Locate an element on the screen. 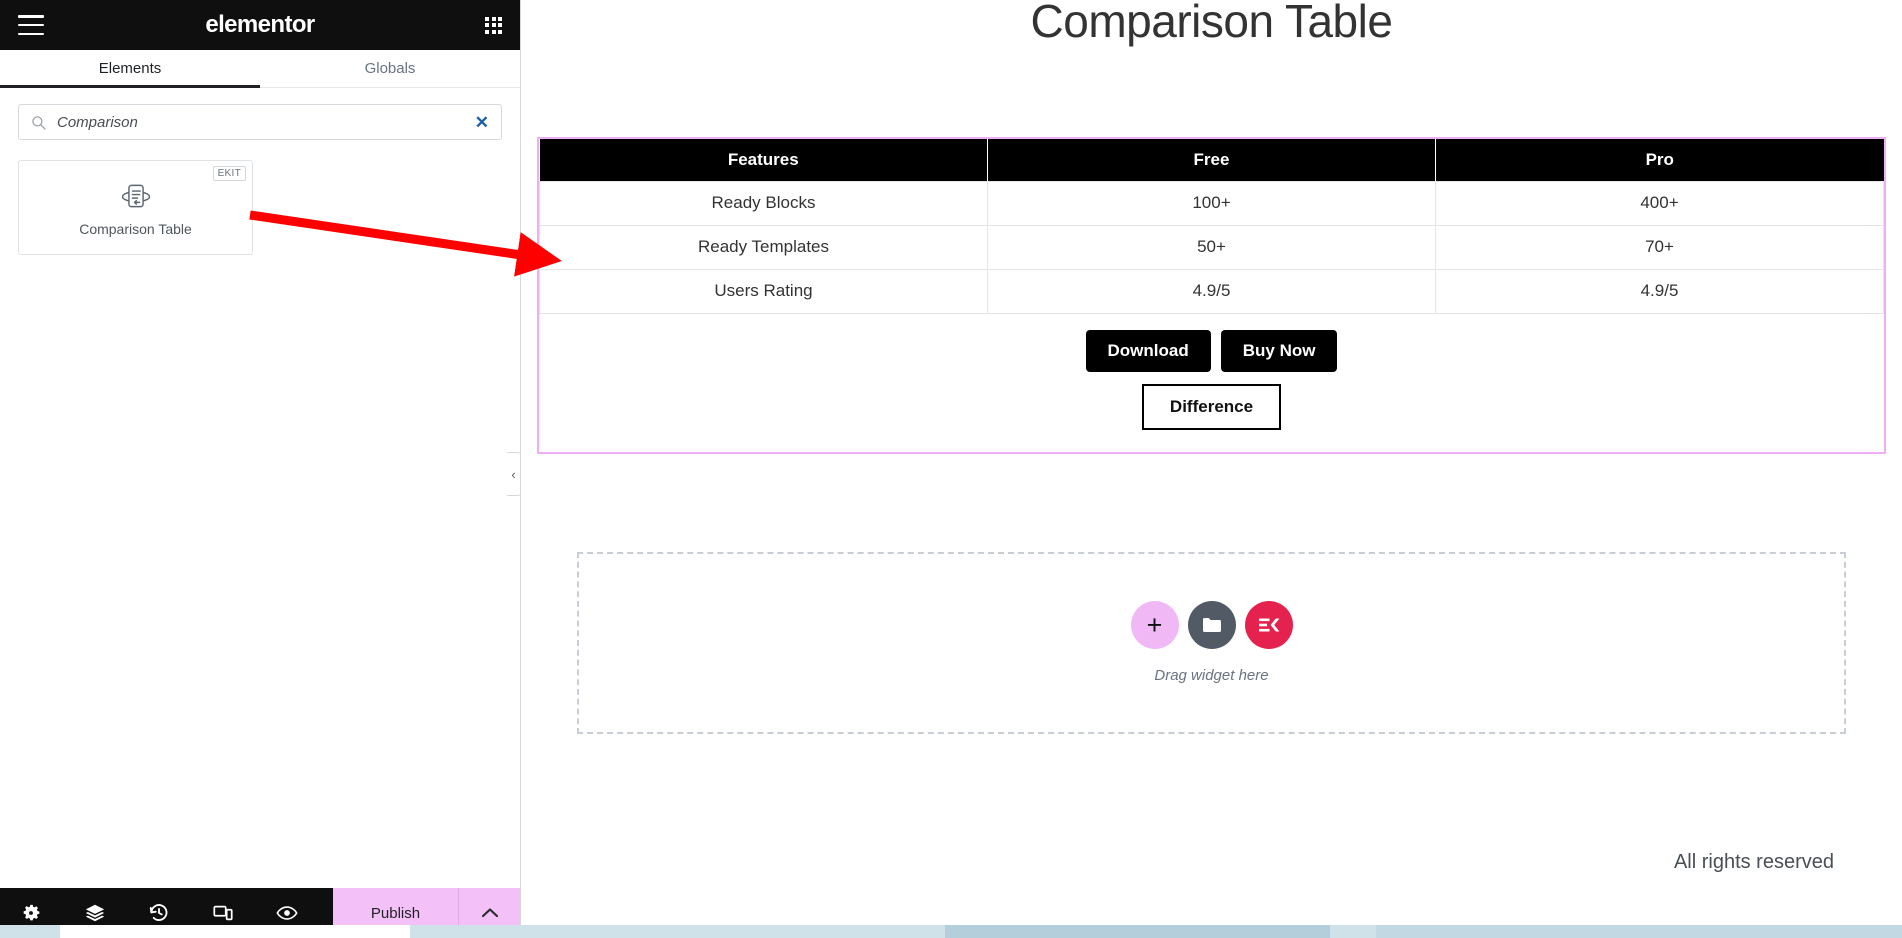  cell-pro: 400+ is located at coordinates (1659, 203).